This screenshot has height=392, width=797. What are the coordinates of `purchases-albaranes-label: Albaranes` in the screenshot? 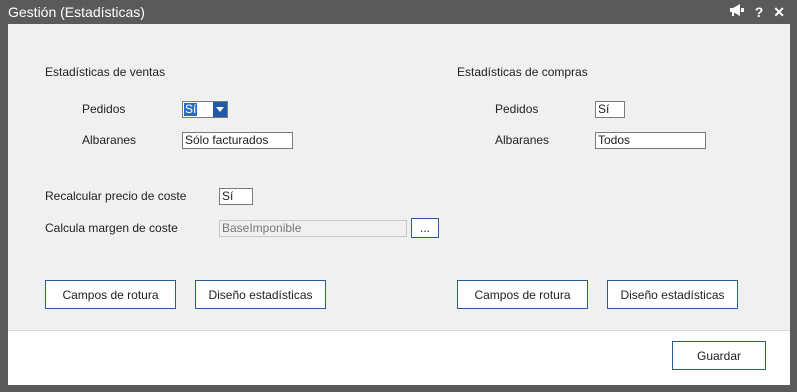 It's located at (522, 140).